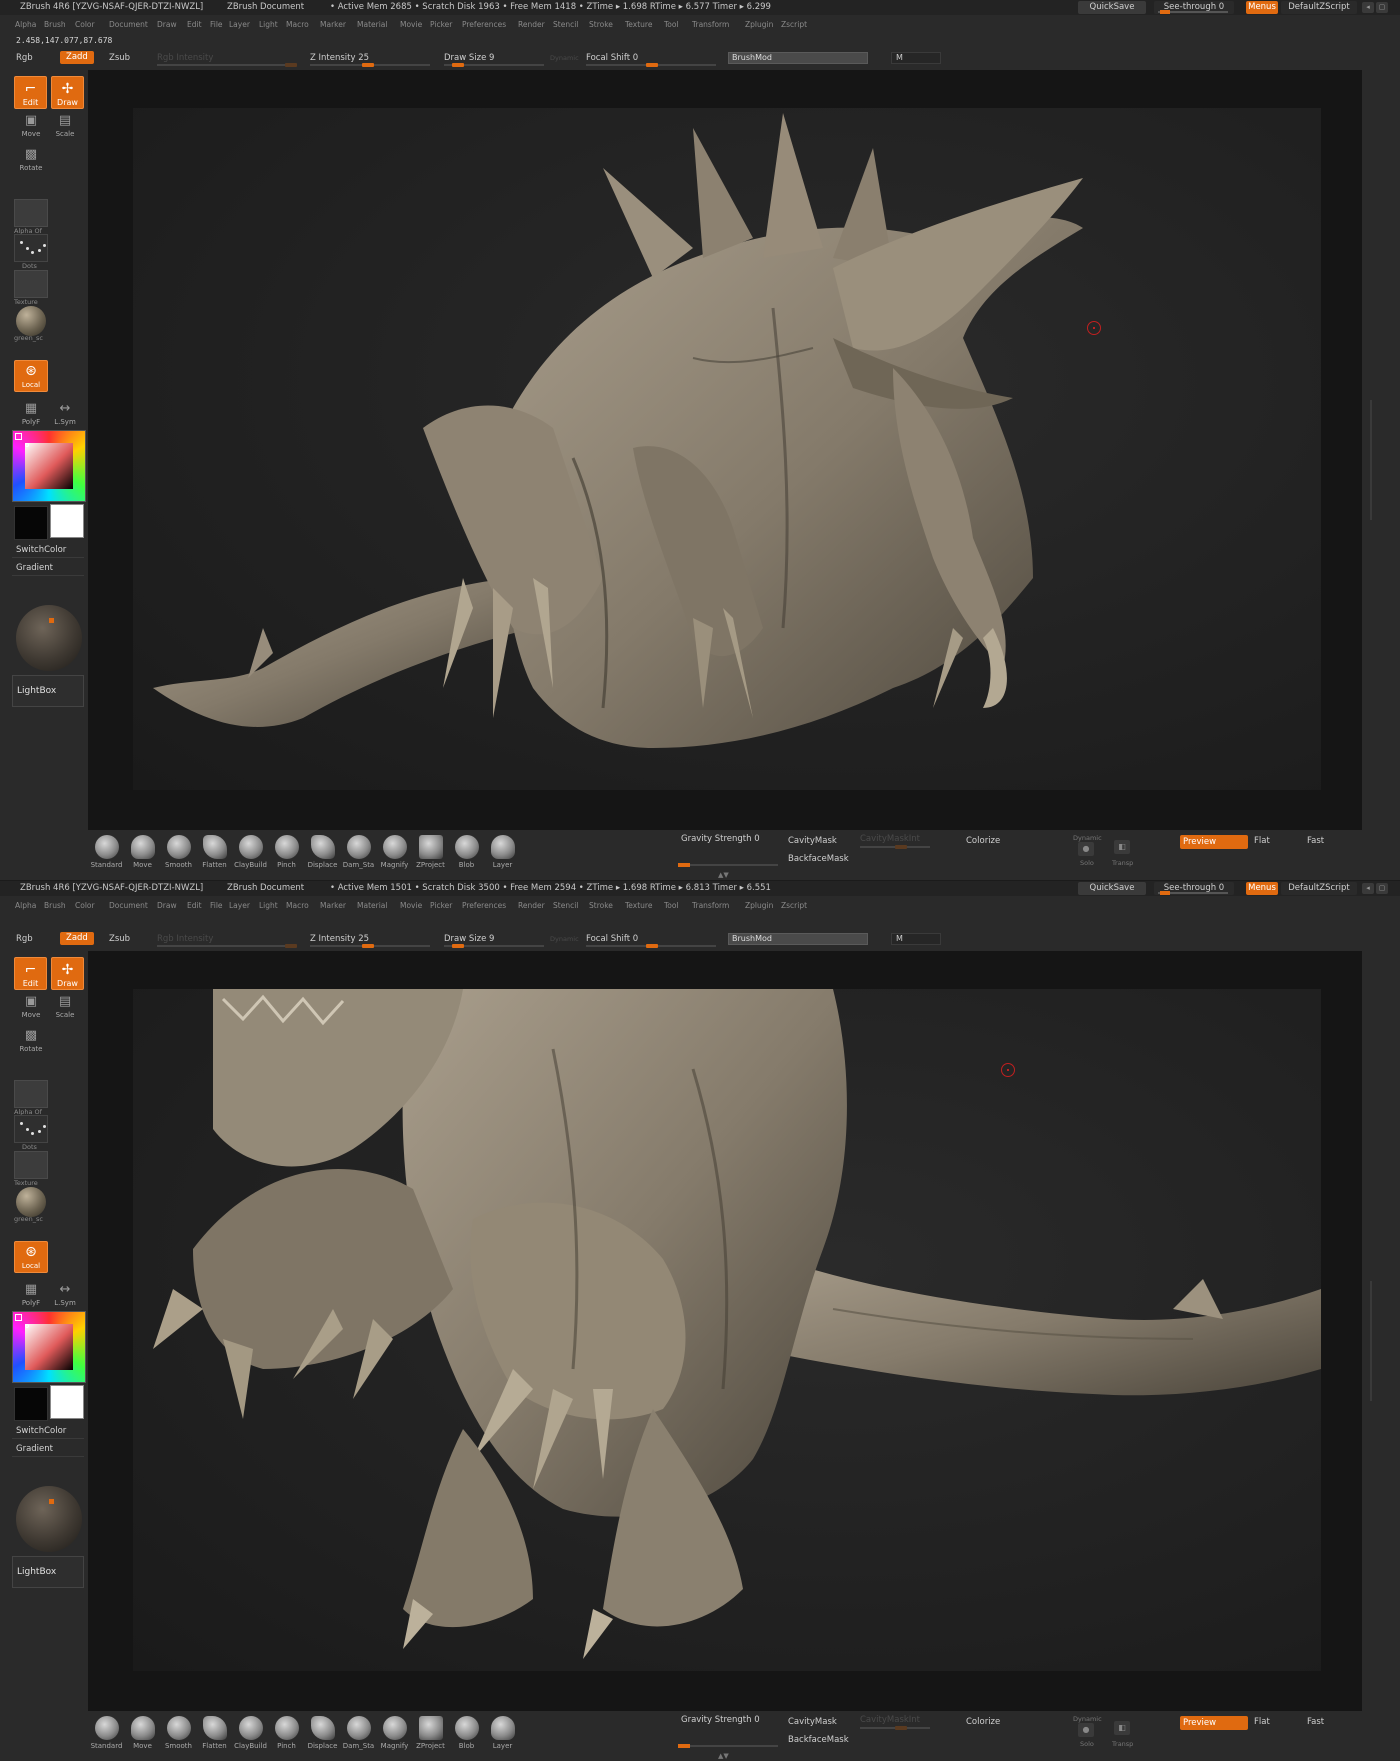 This screenshot has width=1400, height=1761. Describe the element at coordinates (728, 865) in the screenshot. I see `gravity-strength-track` at that location.